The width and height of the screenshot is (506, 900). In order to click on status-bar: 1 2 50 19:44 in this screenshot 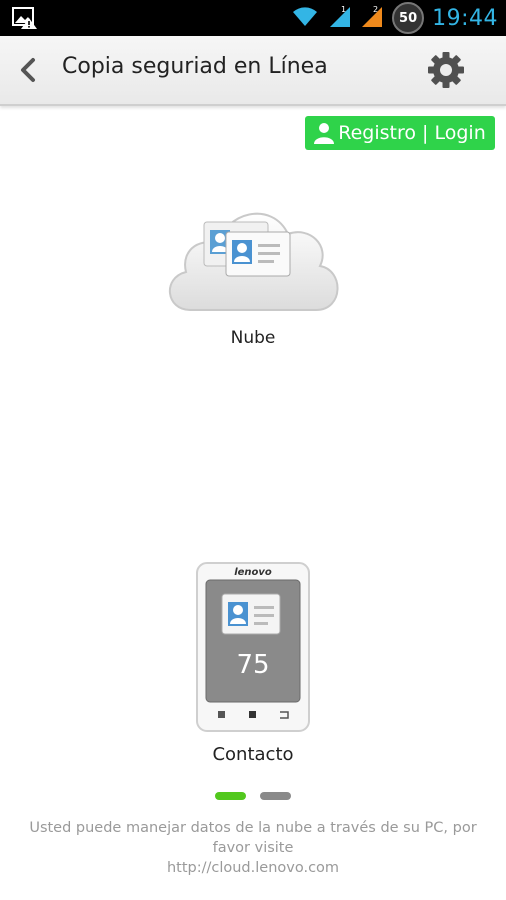, I will do `click(253, 18)`.